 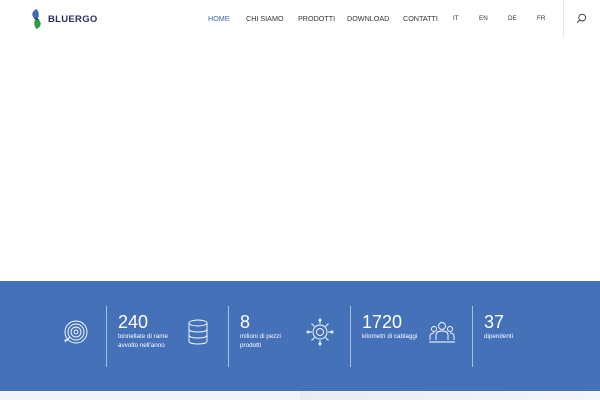 What do you see at coordinates (512, 18) in the screenshot?
I see `lang-de: DE` at bounding box center [512, 18].